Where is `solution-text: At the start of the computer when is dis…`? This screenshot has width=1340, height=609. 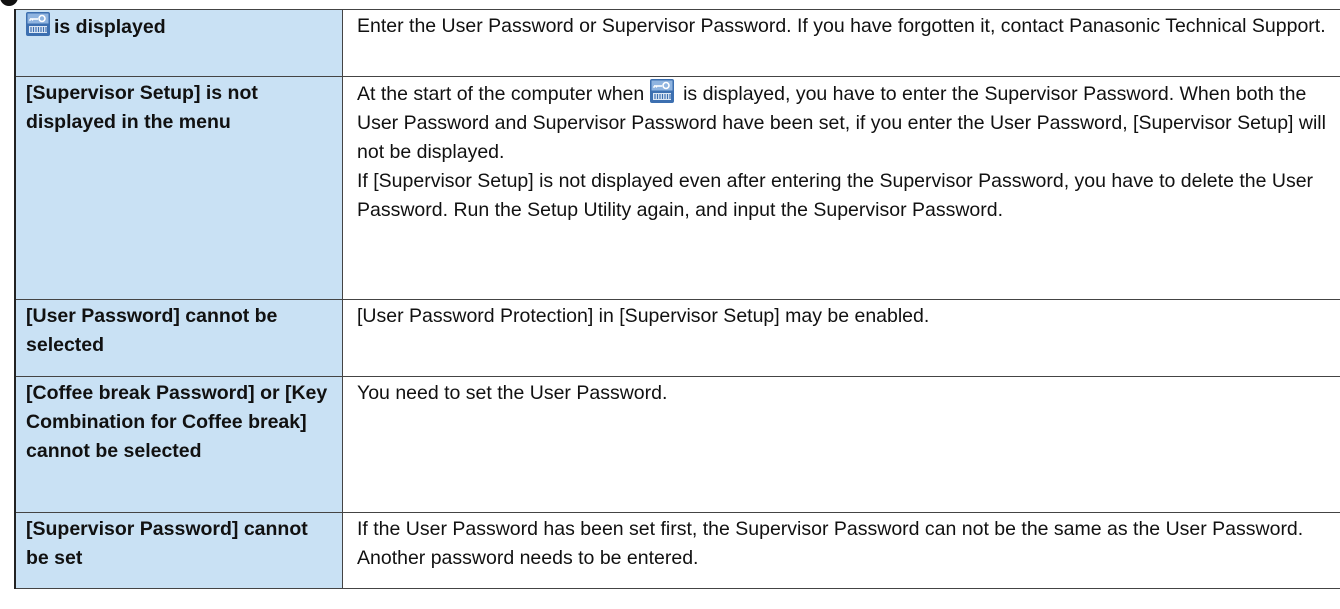 solution-text: At the start of the computer when is dis… is located at coordinates (843, 123).